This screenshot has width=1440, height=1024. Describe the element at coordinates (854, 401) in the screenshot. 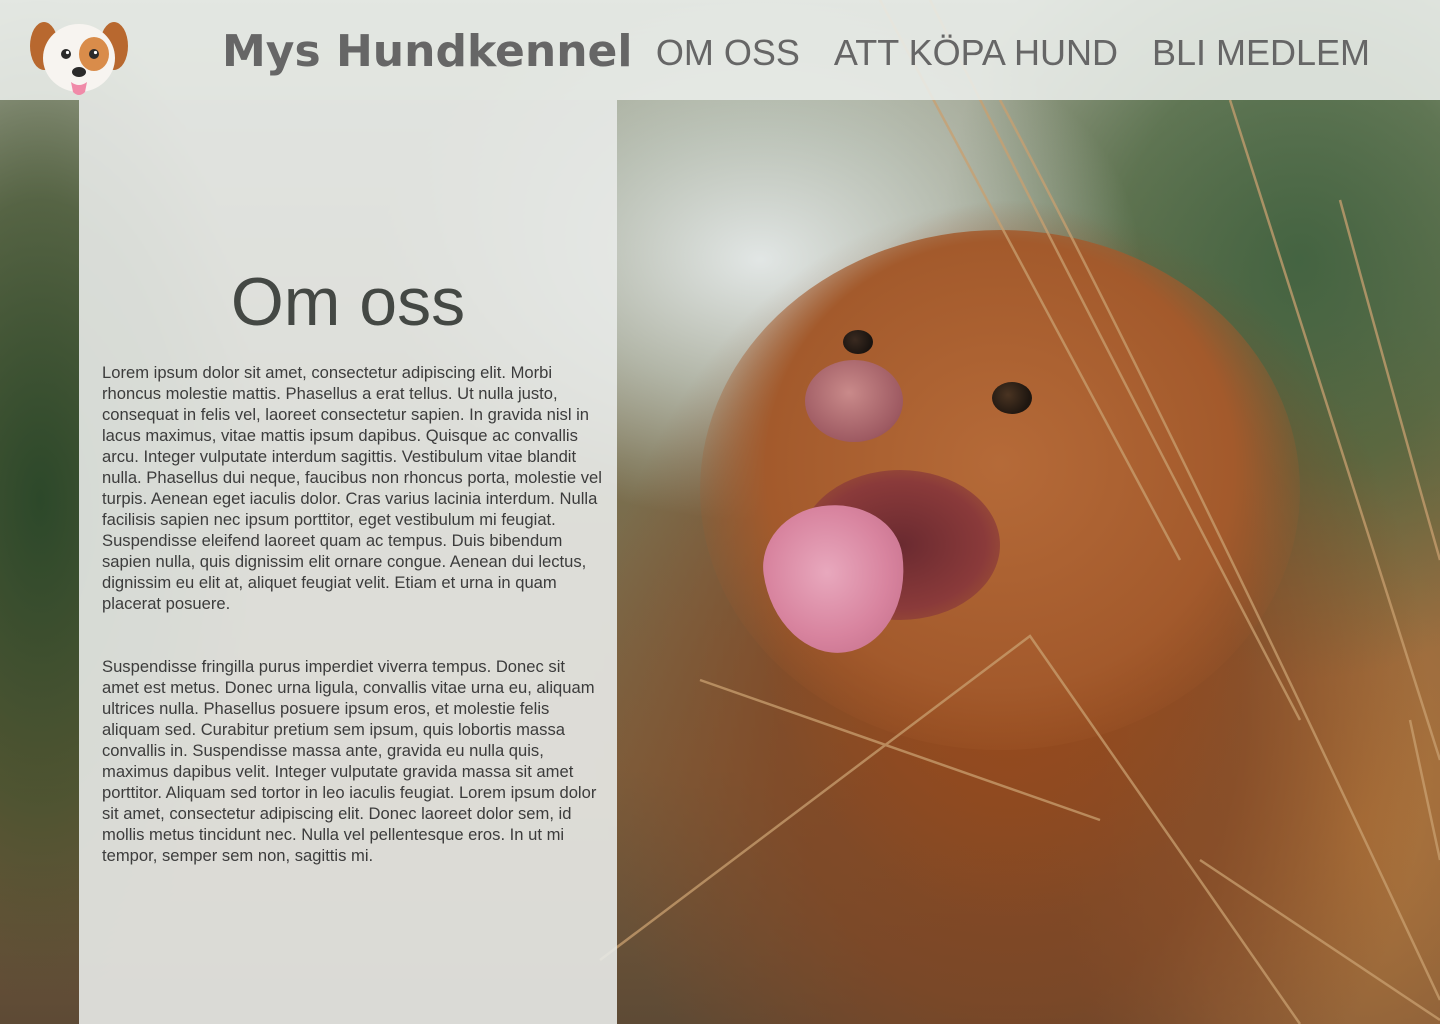

I see `dog-nose` at that location.